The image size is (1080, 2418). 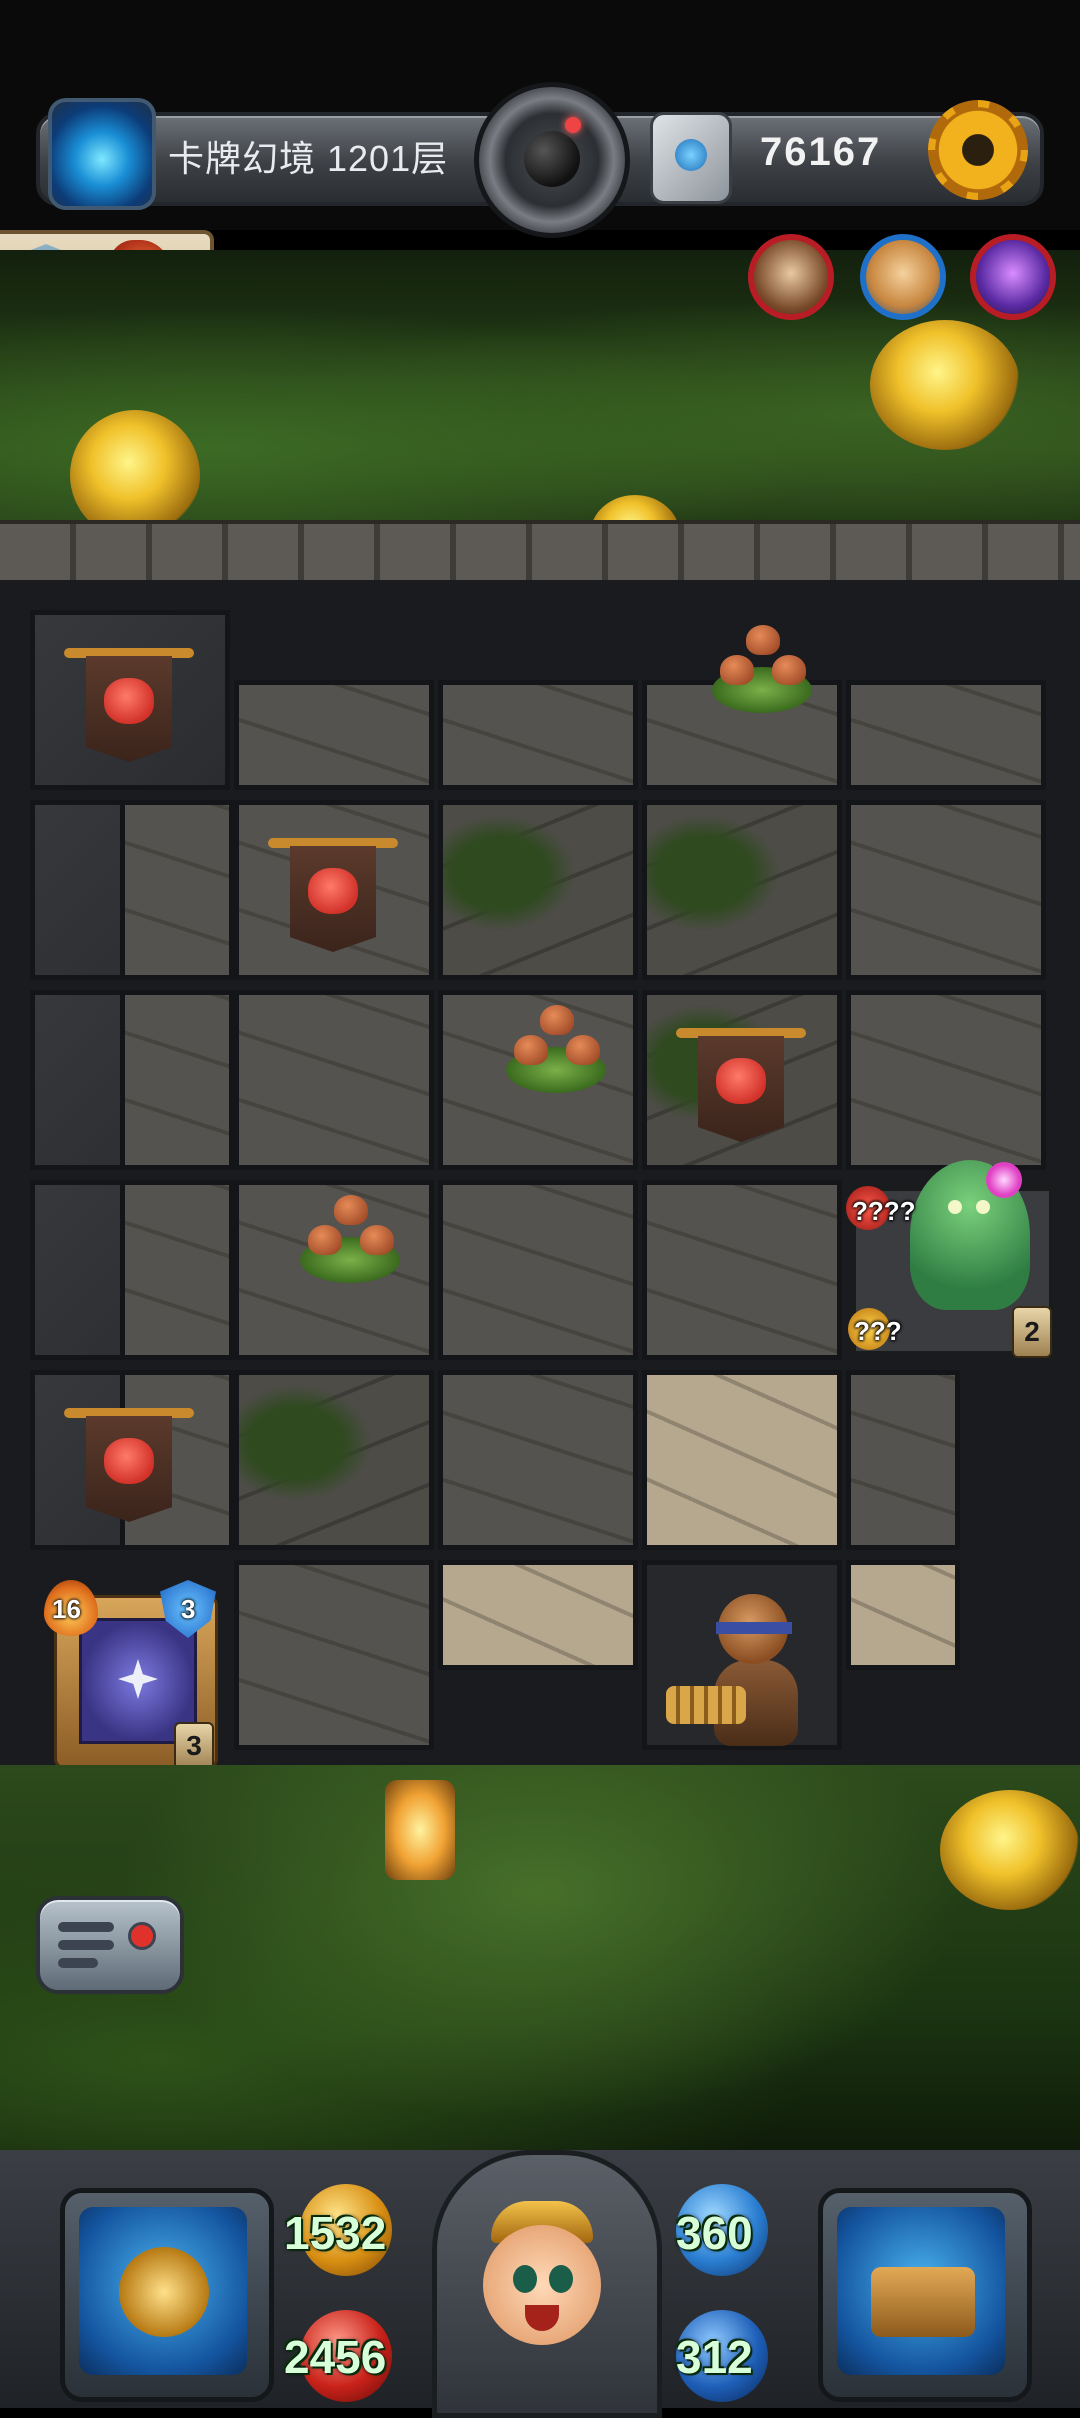 What do you see at coordinates (420, 1830) in the screenshot?
I see `lantern-icon` at bounding box center [420, 1830].